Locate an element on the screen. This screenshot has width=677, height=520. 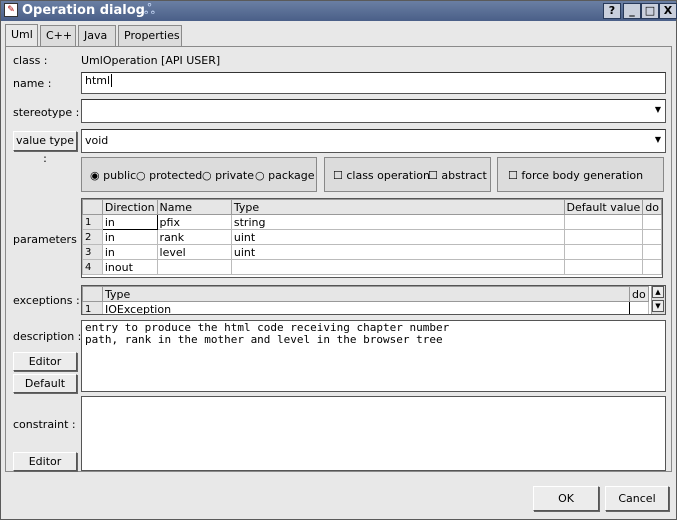
maximize-button: □ is located at coordinates (650, 11).